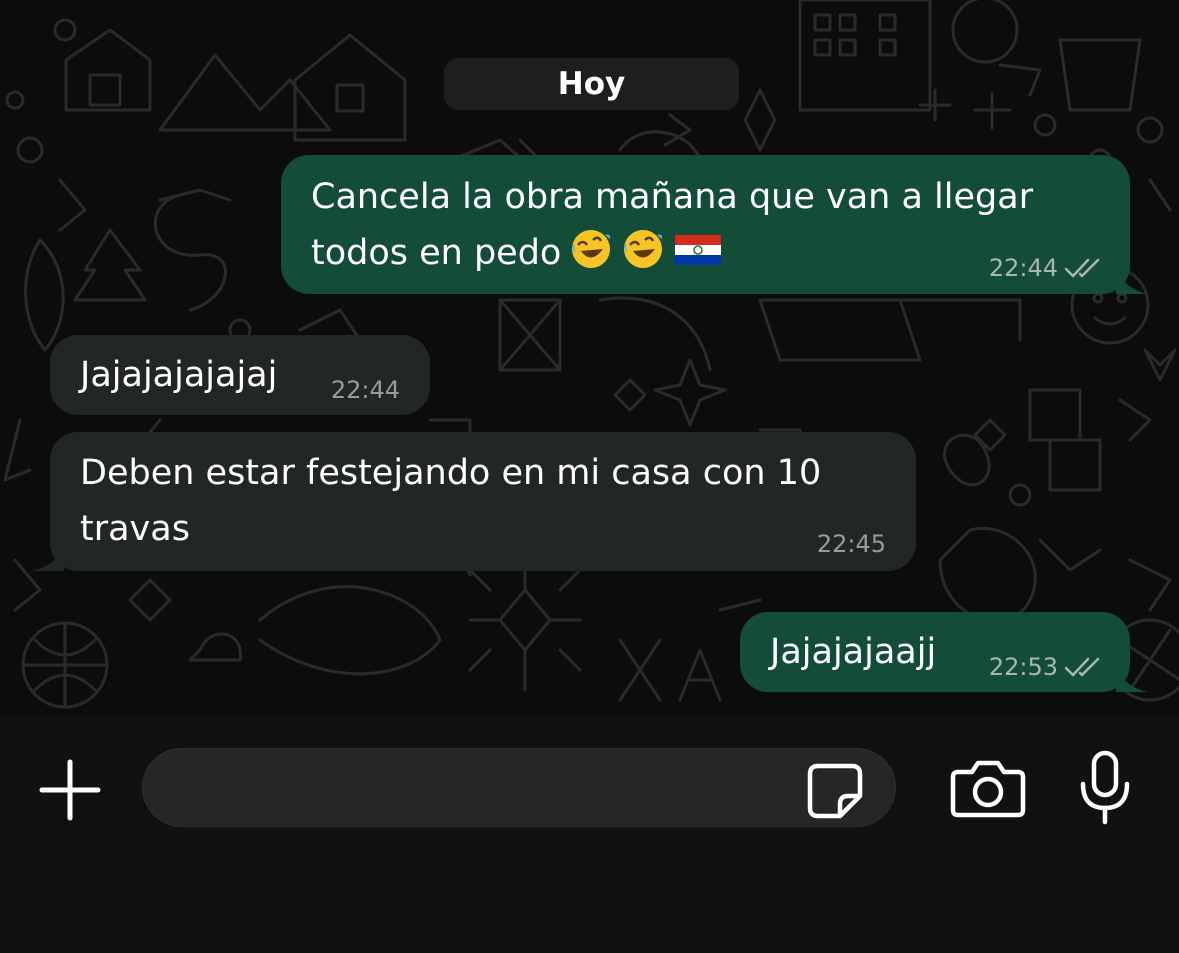 The height and width of the screenshot is (953, 1179). What do you see at coordinates (1105, 788) in the screenshot?
I see `microphone-icon` at bounding box center [1105, 788].